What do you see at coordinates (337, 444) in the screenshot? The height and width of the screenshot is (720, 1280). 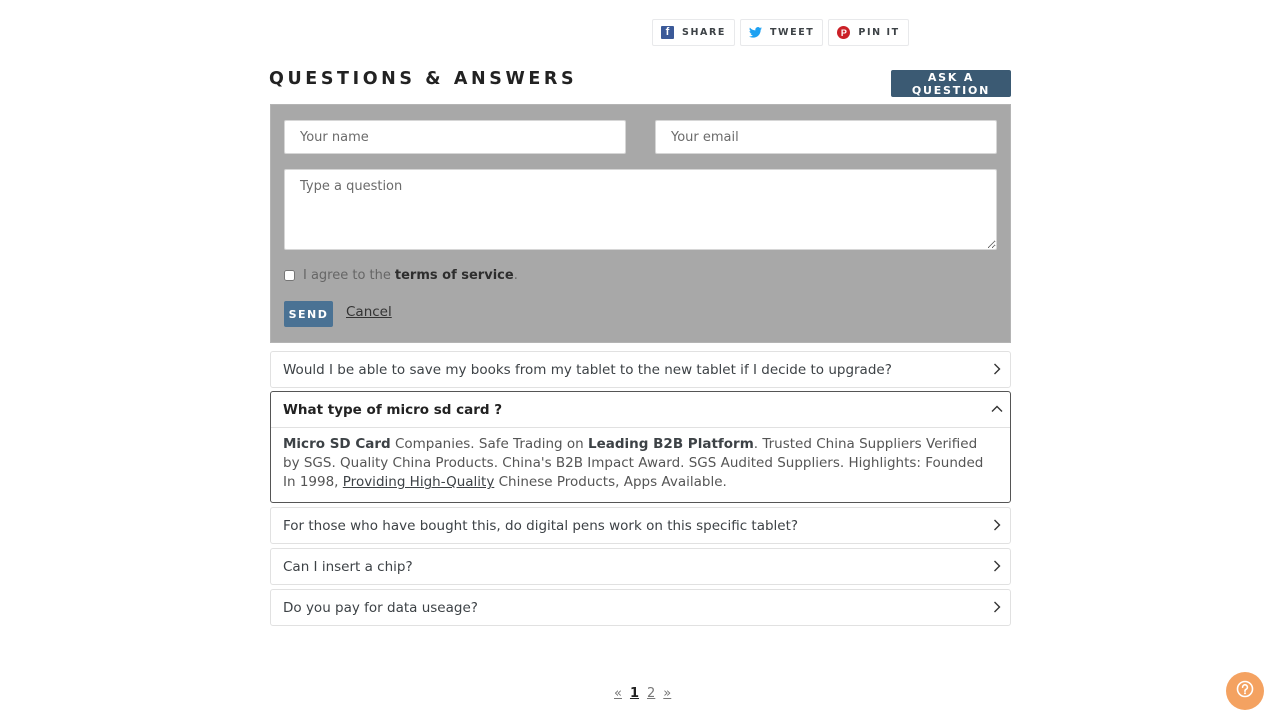 I see `answer-bold: Micro SD Card` at bounding box center [337, 444].